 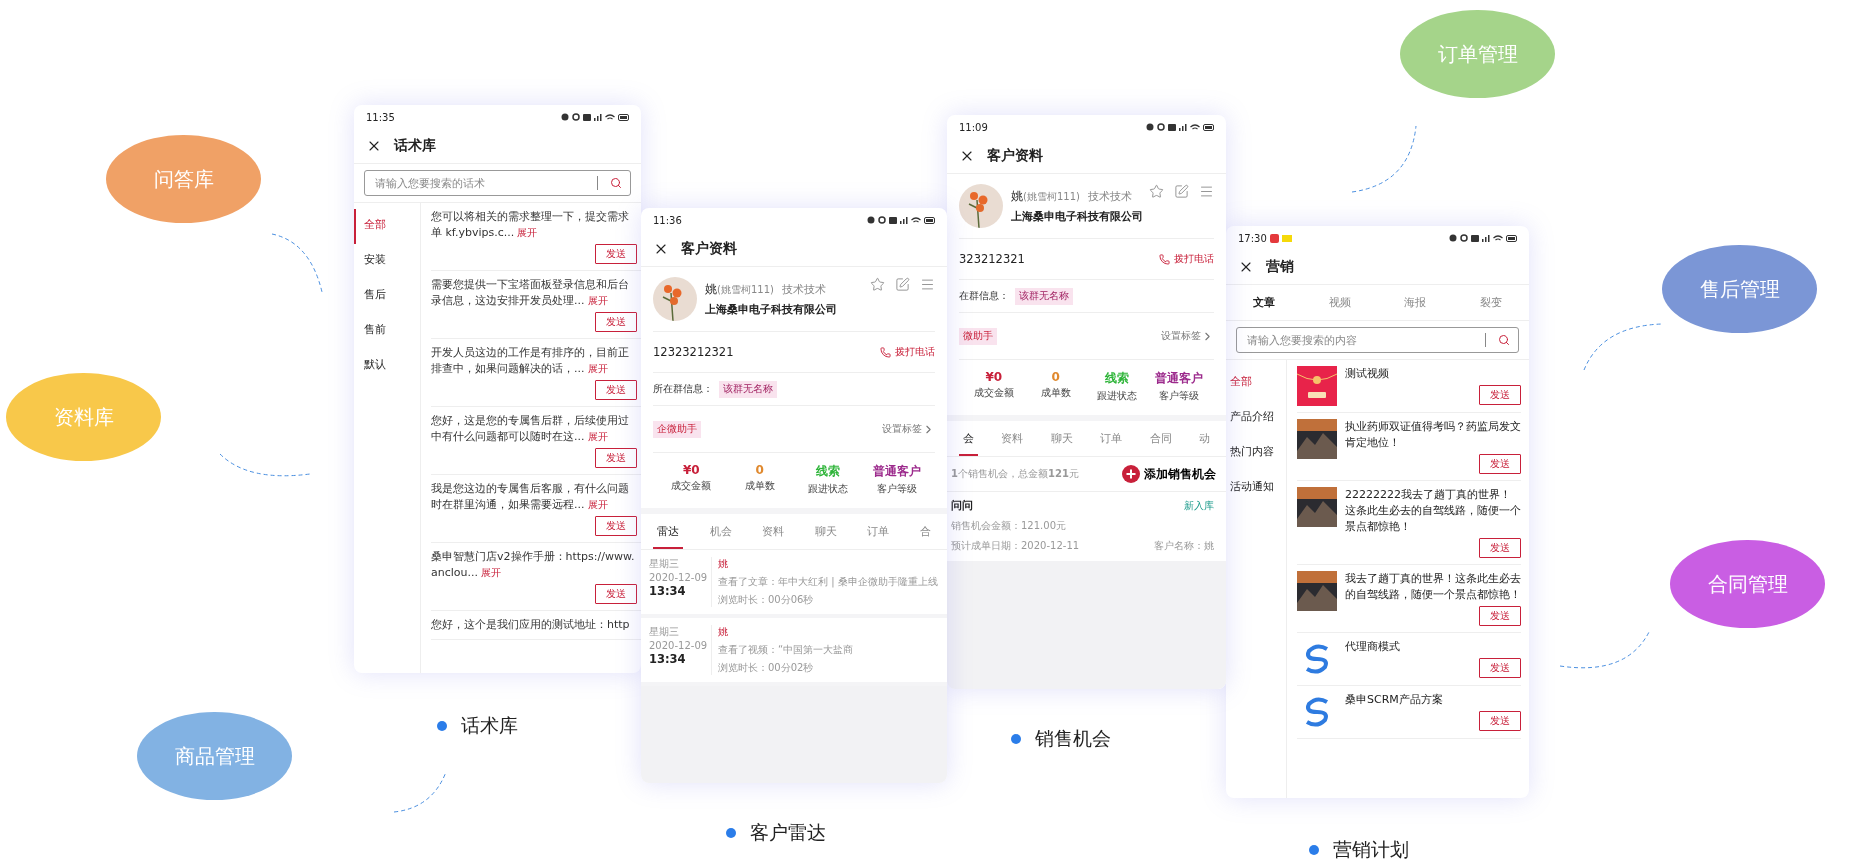 I want to click on visit-time: 13:34, so click(x=668, y=591).